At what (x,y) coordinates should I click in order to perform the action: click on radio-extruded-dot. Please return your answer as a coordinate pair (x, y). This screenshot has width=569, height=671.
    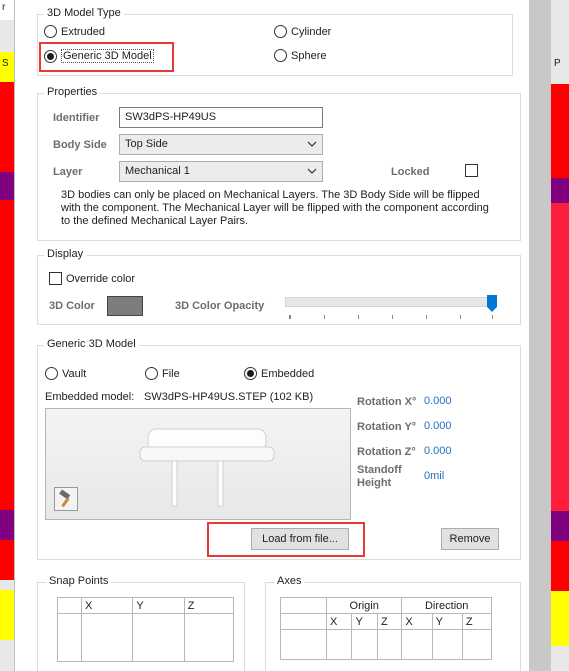
    Looking at the image, I should click on (50, 31).